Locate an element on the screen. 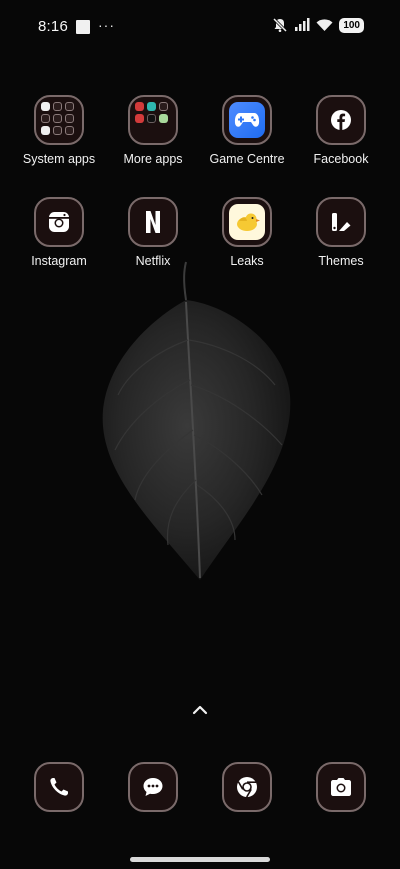 This screenshot has width=400, height=869. dock-phone is located at coordinates (59, 787).